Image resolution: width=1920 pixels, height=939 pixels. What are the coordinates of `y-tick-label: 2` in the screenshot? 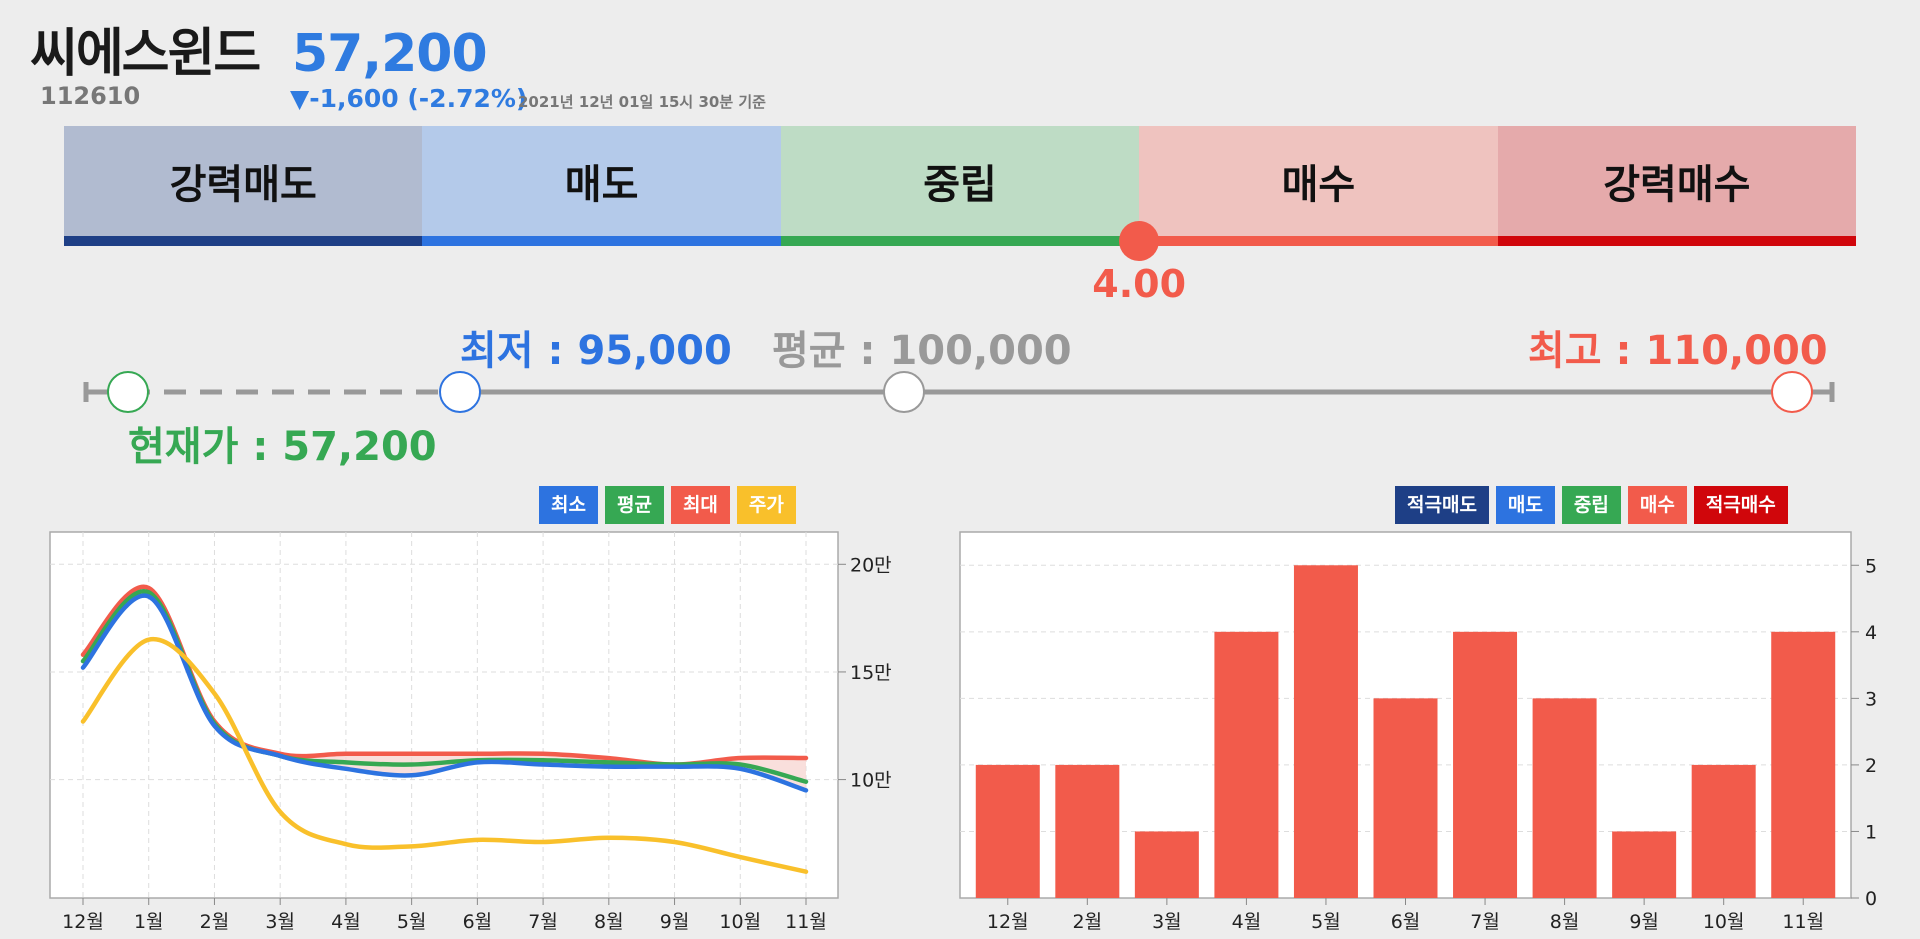 It's located at (1871, 766).